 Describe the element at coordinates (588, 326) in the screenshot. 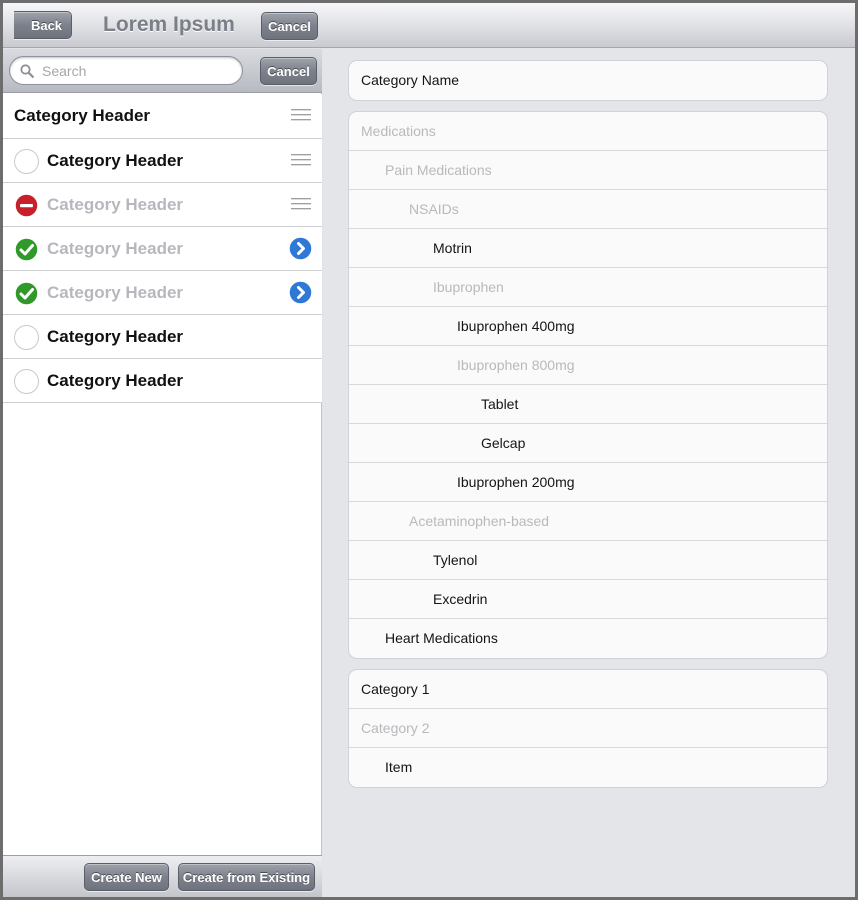

I see `tree-row: Ibuprophen 400mg` at that location.